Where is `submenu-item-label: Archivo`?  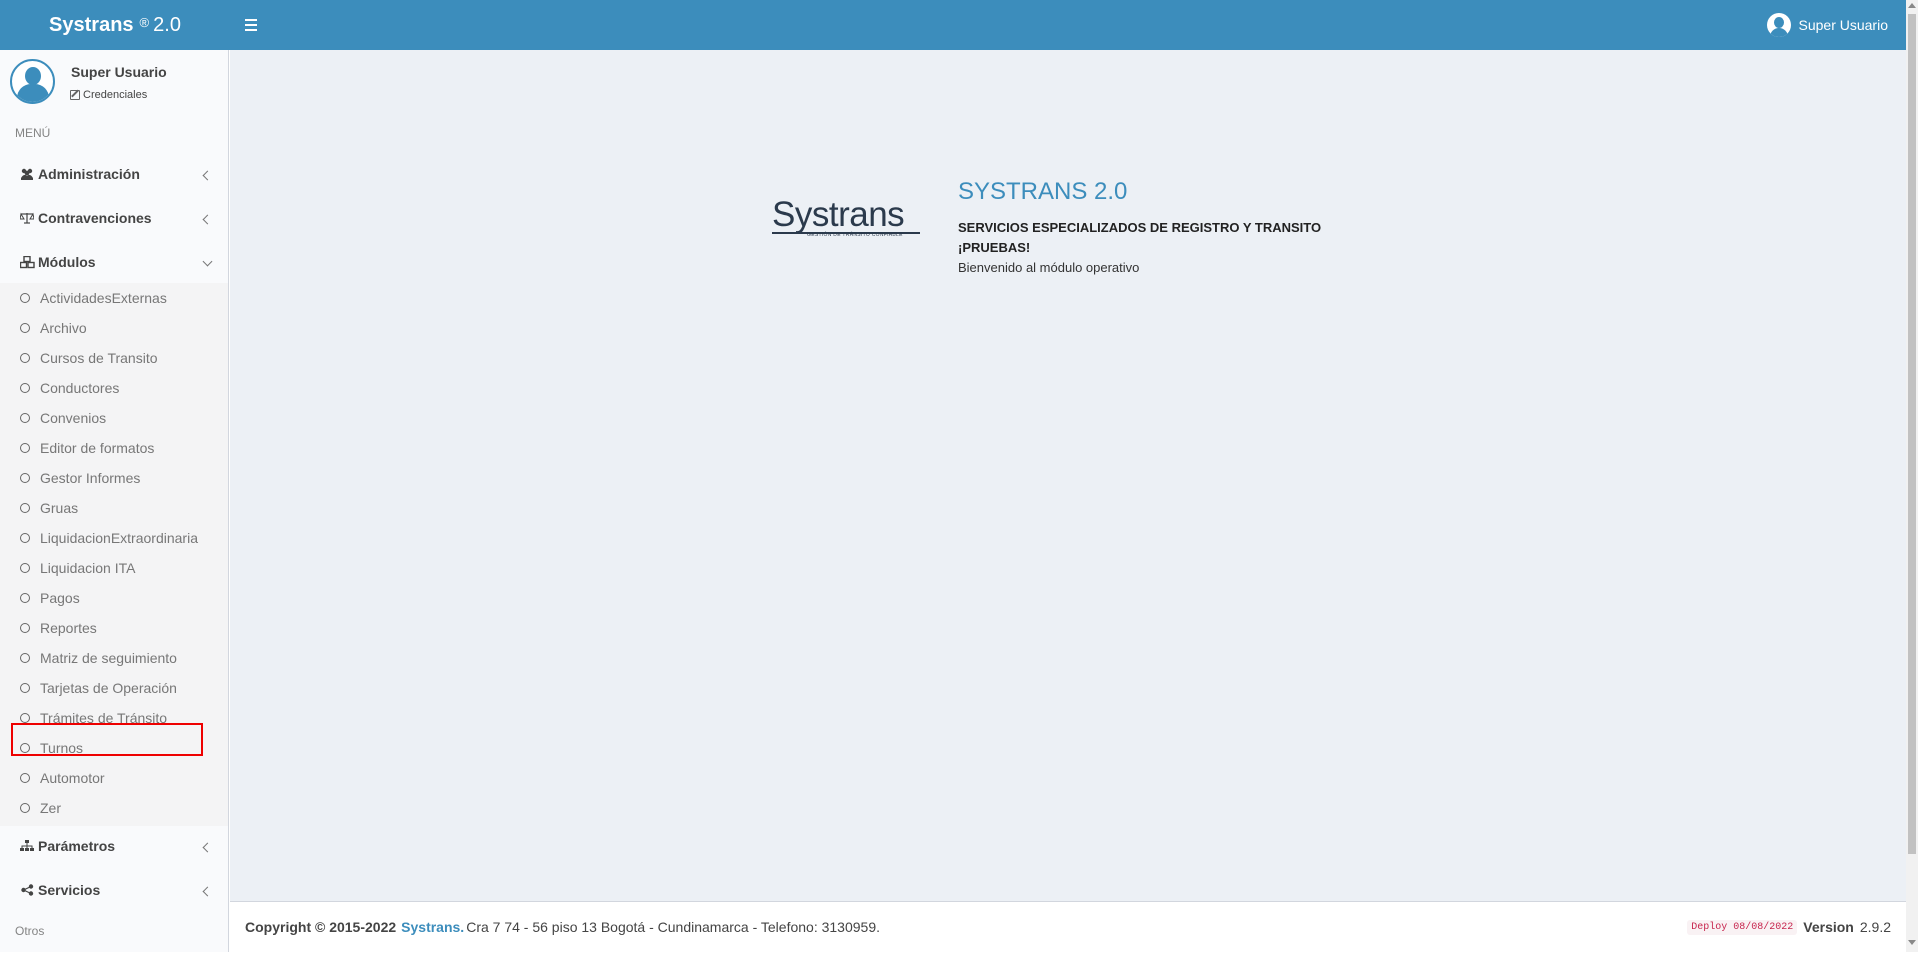 submenu-item-label: Archivo is located at coordinates (63, 328).